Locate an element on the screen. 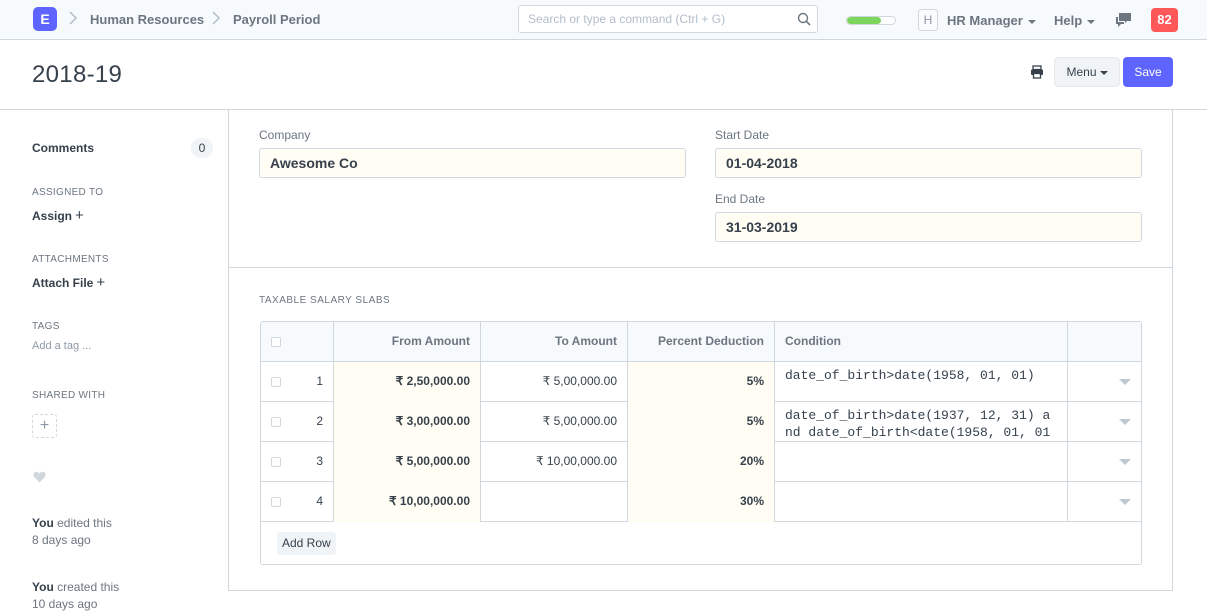 The width and height of the screenshot is (1207, 615). to-amount-cell: ₹ 10,00,000.00 is located at coordinates (554, 462).